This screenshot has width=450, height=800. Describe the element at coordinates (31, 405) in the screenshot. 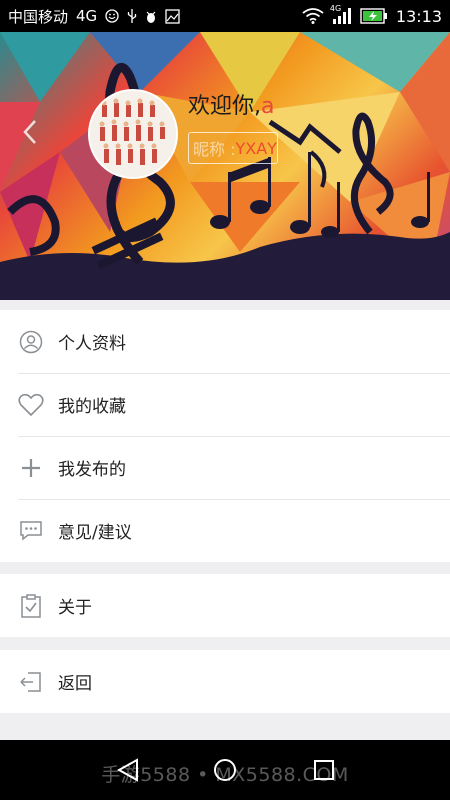

I see `heart-icon` at that location.